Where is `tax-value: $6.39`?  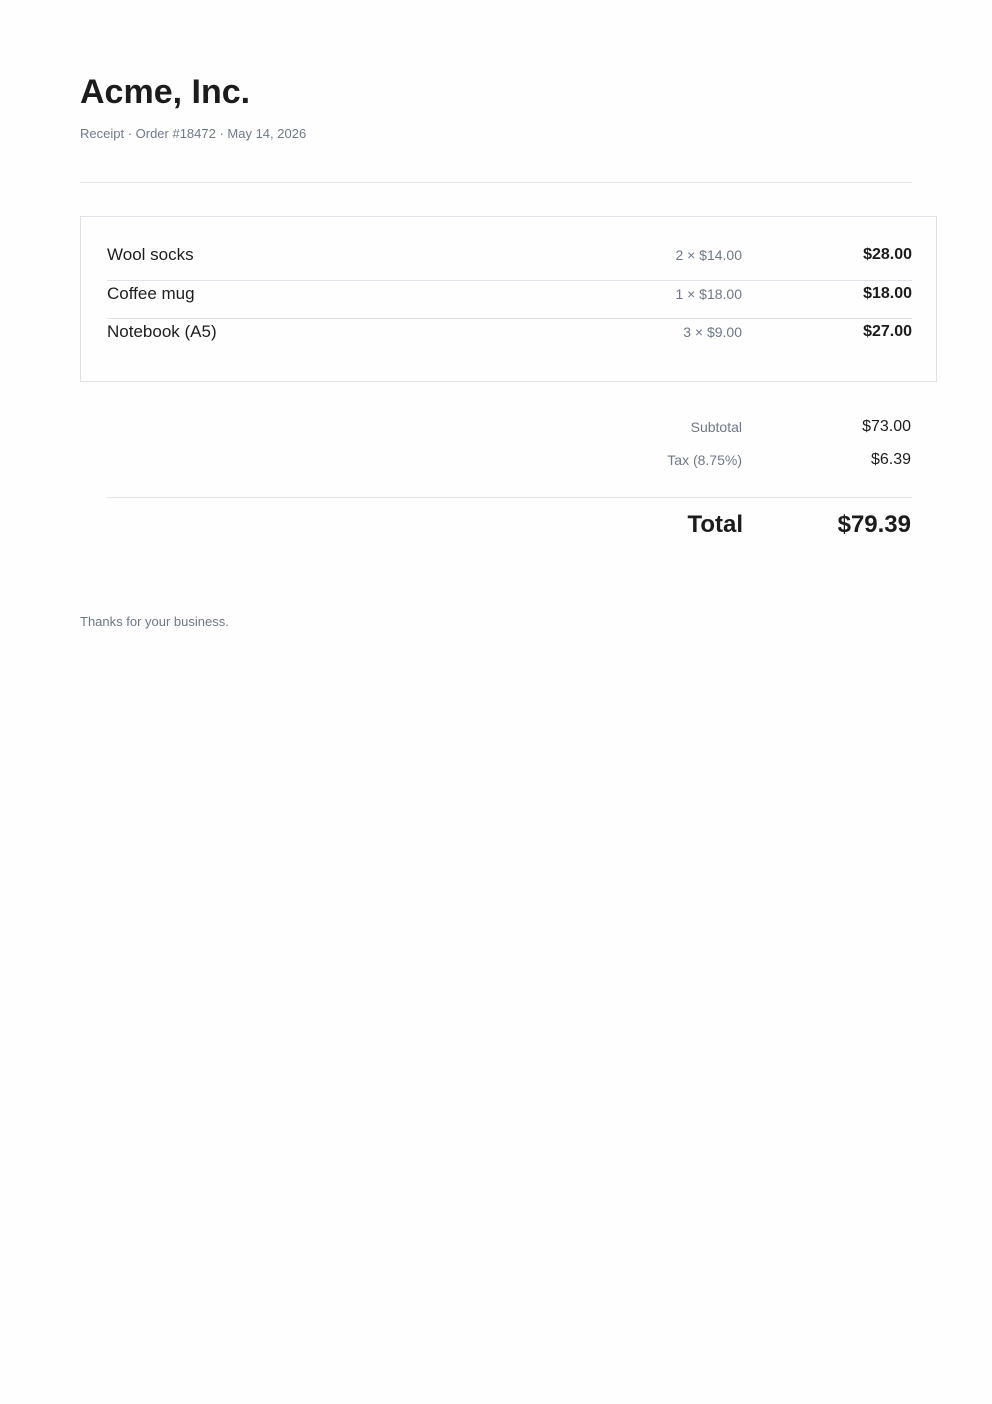 tax-value: $6.39 is located at coordinates (890, 459).